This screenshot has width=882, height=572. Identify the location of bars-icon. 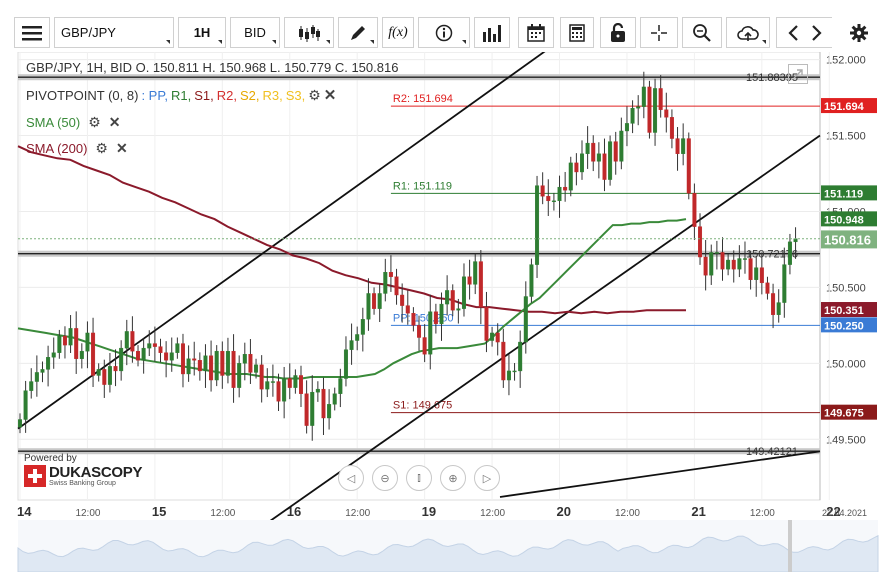
(492, 33).